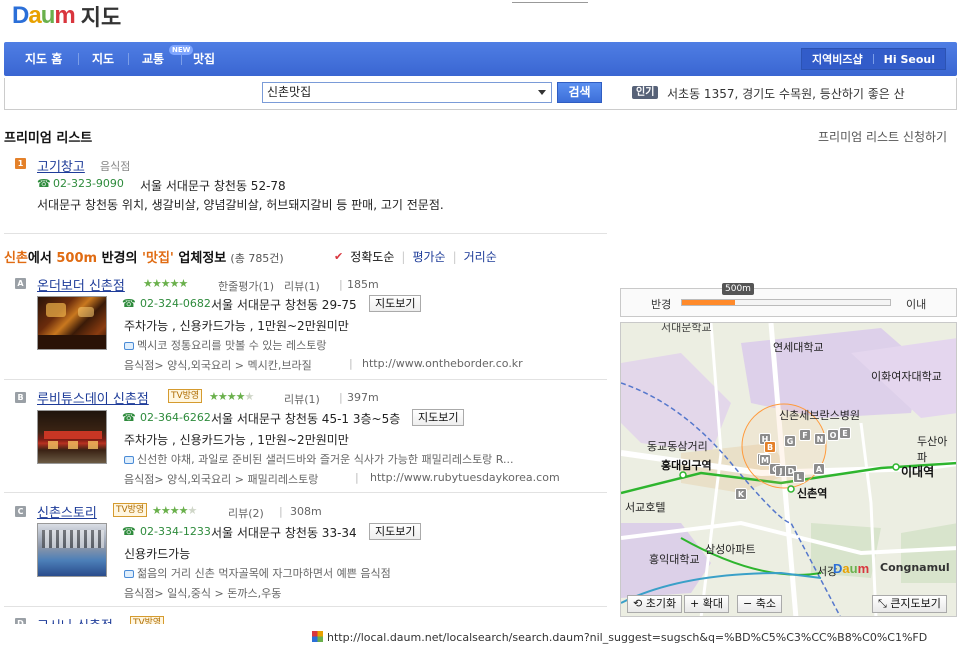 The width and height of the screenshot is (968, 646). Describe the element at coordinates (786, 302) in the screenshot. I see `radius-slider-track` at that location.